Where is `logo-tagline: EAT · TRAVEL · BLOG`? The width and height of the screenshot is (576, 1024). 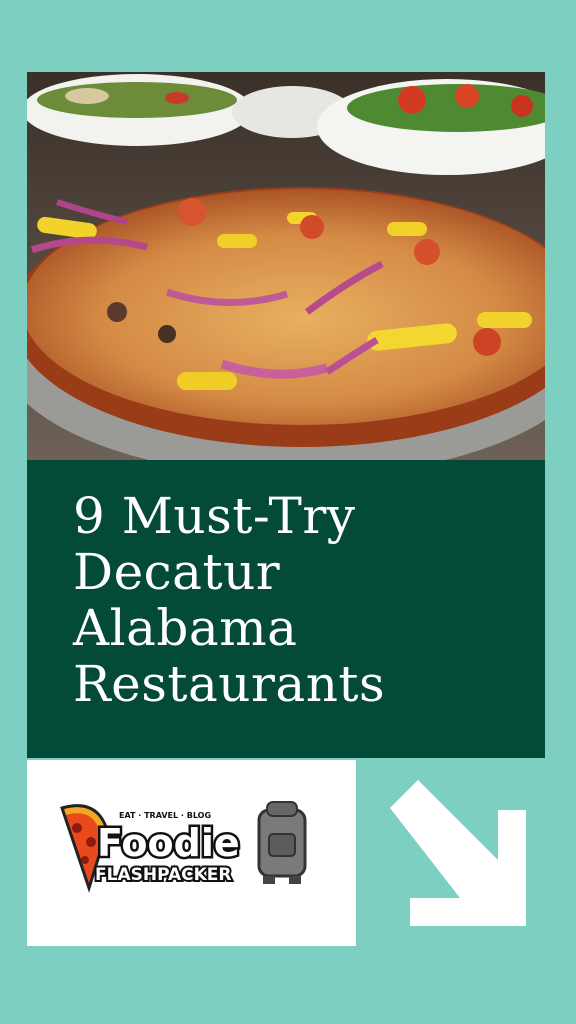
logo-tagline: EAT · TRAVEL · BLOG is located at coordinates (165, 815).